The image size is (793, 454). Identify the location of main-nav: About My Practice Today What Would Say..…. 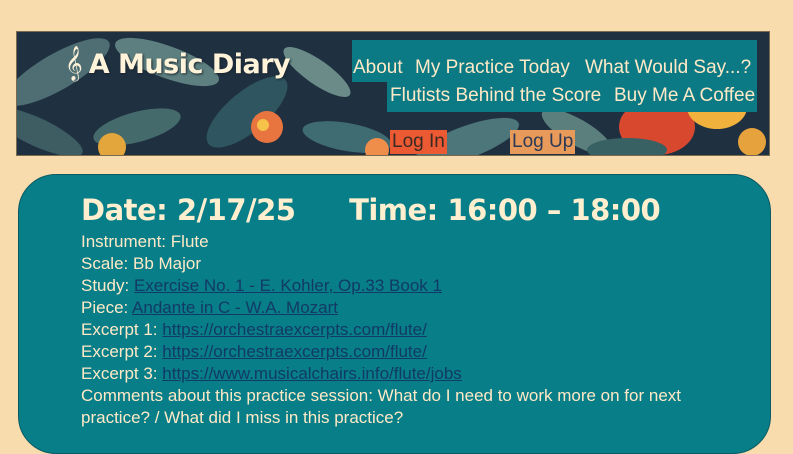
(554, 76).